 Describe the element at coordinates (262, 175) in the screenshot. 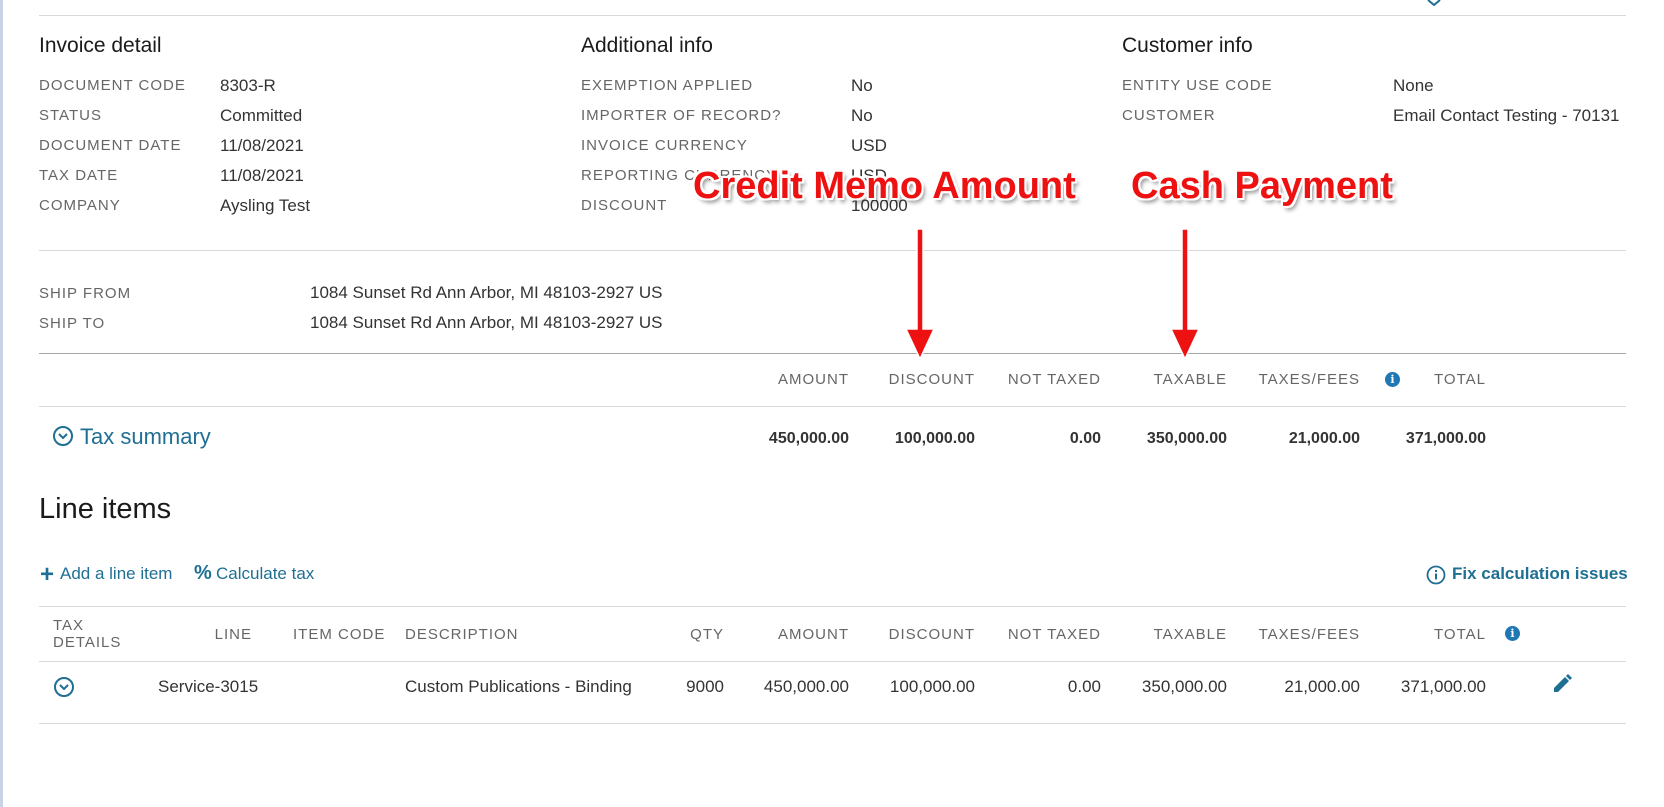

I see `tax-date-value: 11/08/2021` at that location.